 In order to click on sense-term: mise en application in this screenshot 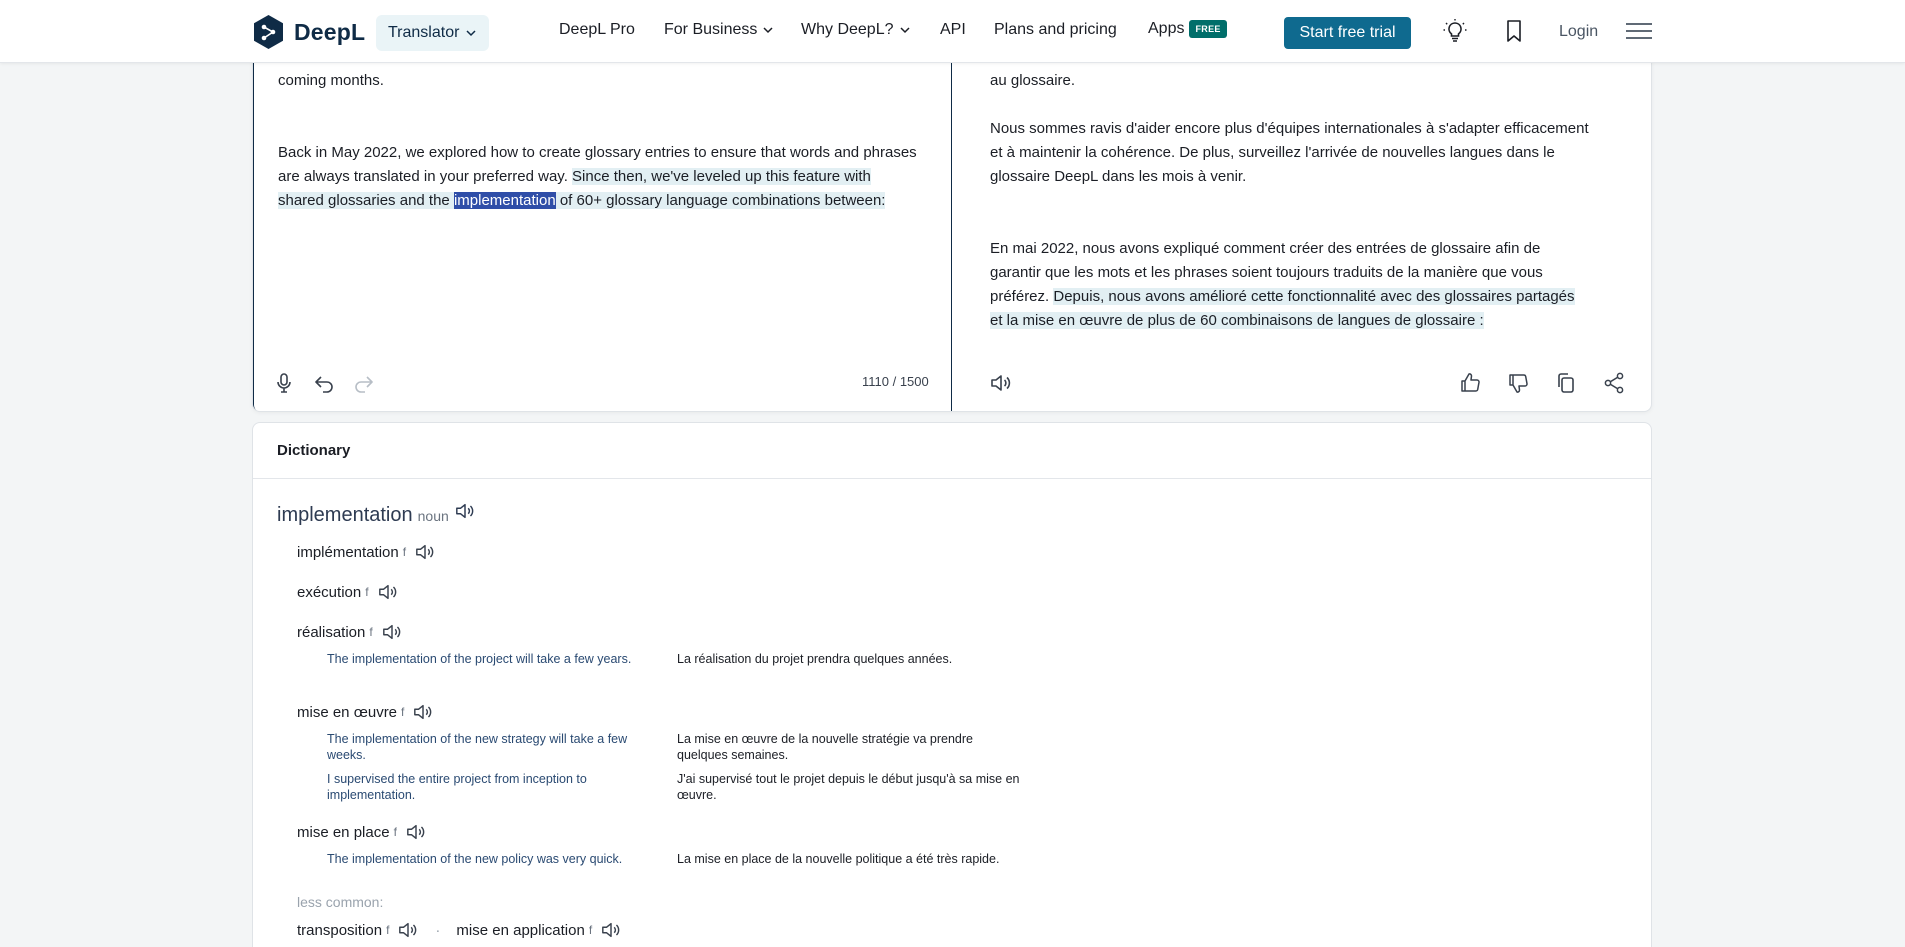, I will do `click(520, 930)`.